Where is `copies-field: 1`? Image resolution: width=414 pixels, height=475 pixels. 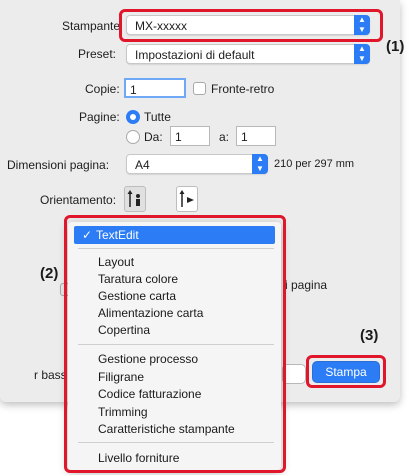
copies-field: 1 is located at coordinates (155, 88).